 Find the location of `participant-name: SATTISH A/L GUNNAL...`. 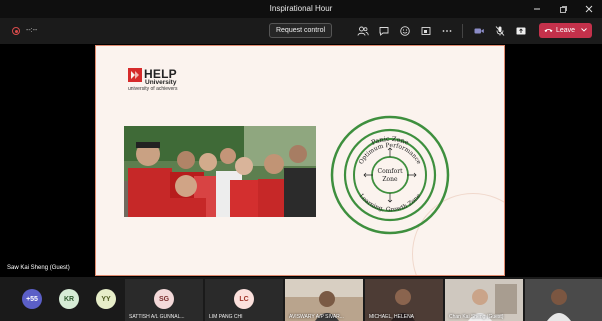

participant-name: SATTISH A/L GUNNAL... is located at coordinates (157, 317).